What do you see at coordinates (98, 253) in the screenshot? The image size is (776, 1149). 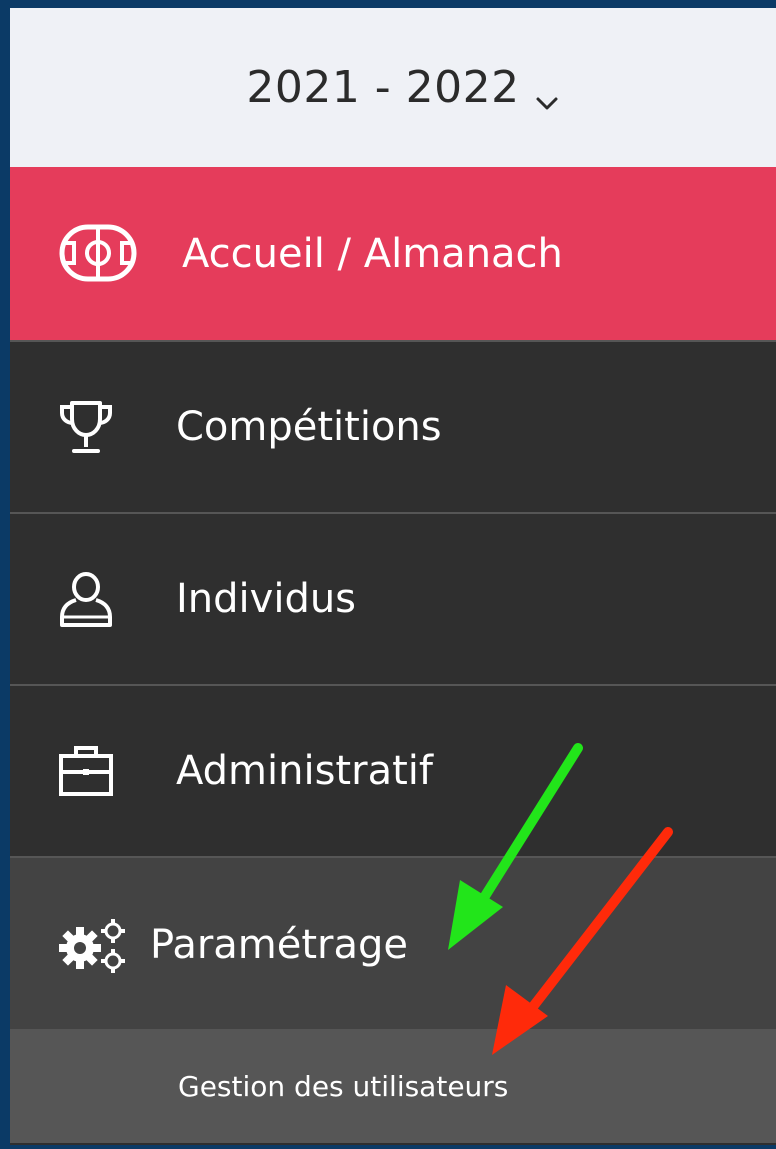 I see `football-field-icon` at bounding box center [98, 253].